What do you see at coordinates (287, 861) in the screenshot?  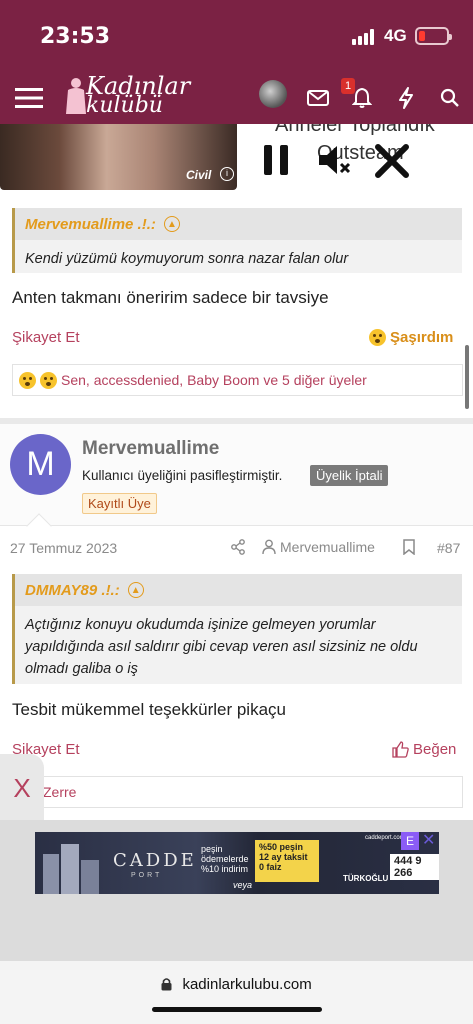 I see `ad-offer: %50 peşin 12 ay taksit 0 faiz` at bounding box center [287, 861].